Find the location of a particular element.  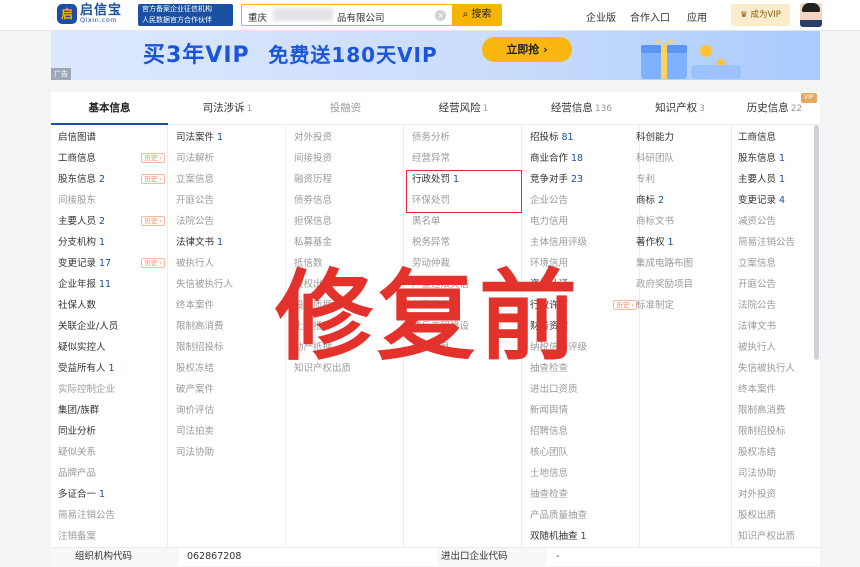

list-item: 关联企业/人员 is located at coordinates (109, 326).